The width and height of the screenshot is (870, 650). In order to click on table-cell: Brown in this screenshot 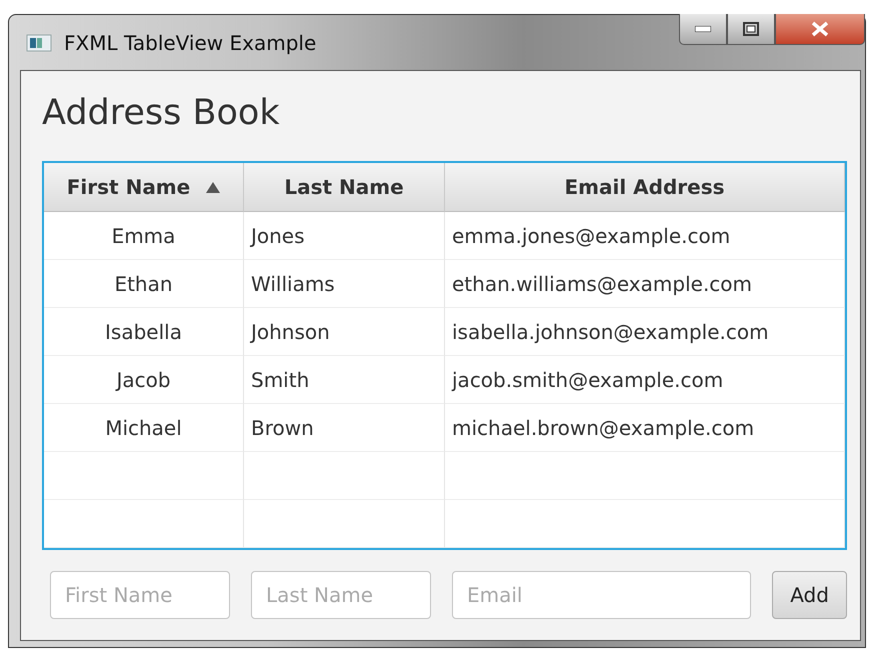, I will do `click(344, 428)`.